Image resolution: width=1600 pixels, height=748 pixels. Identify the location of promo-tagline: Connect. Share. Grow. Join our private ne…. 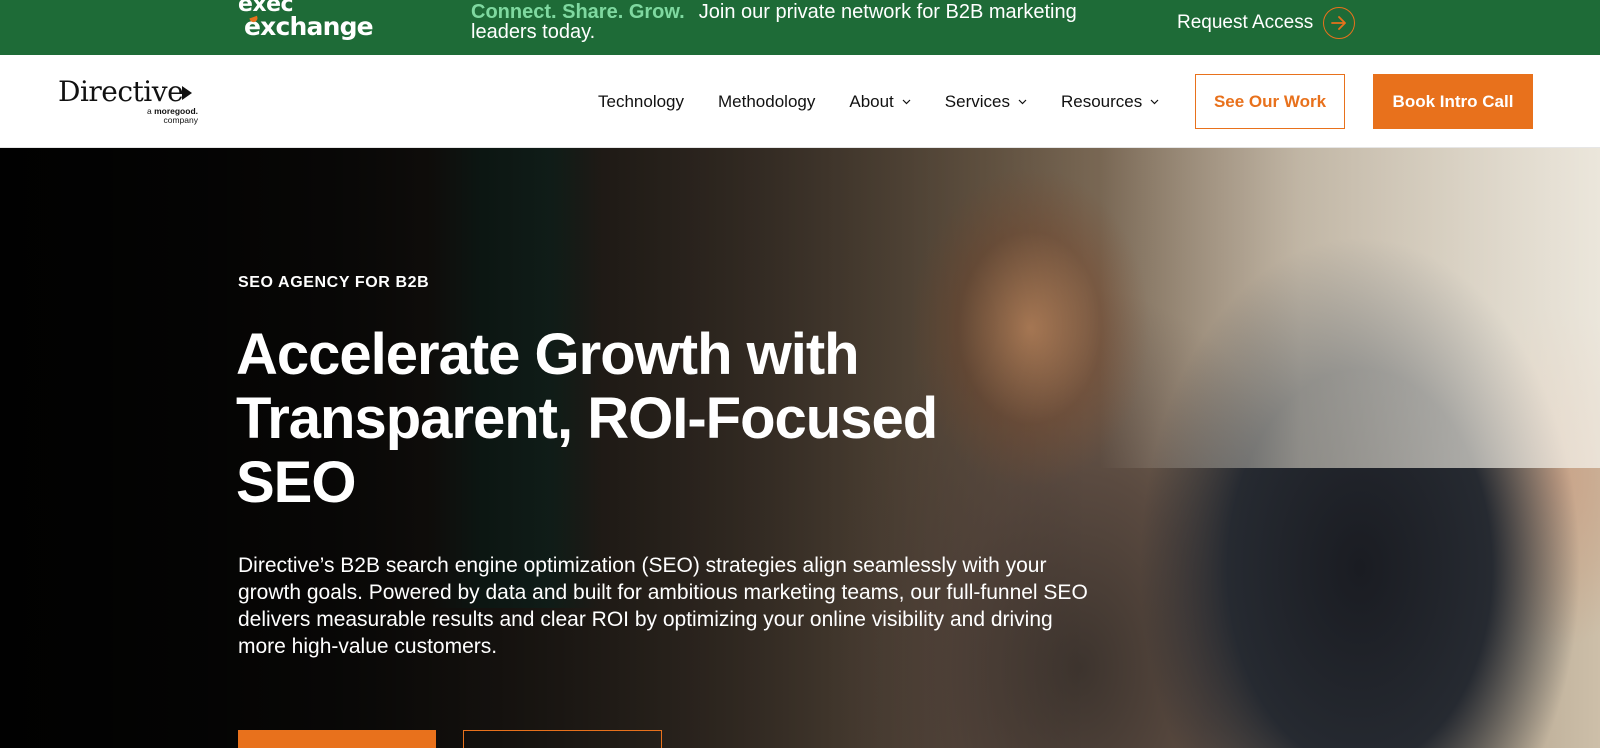
(801, 22).